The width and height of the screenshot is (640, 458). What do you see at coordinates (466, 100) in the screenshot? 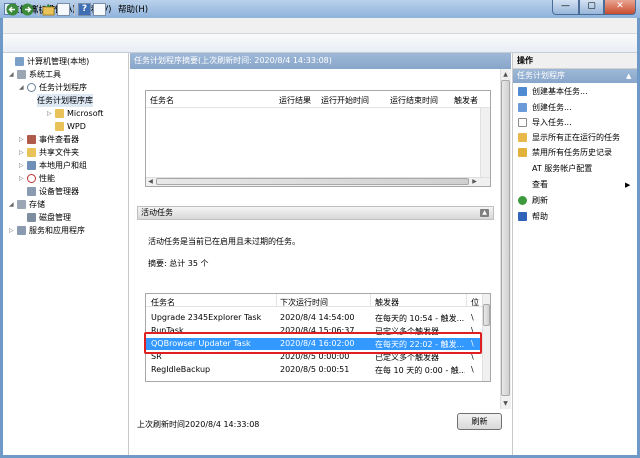
I see `col-triggered-by: 触发者` at bounding box center [466, 100].